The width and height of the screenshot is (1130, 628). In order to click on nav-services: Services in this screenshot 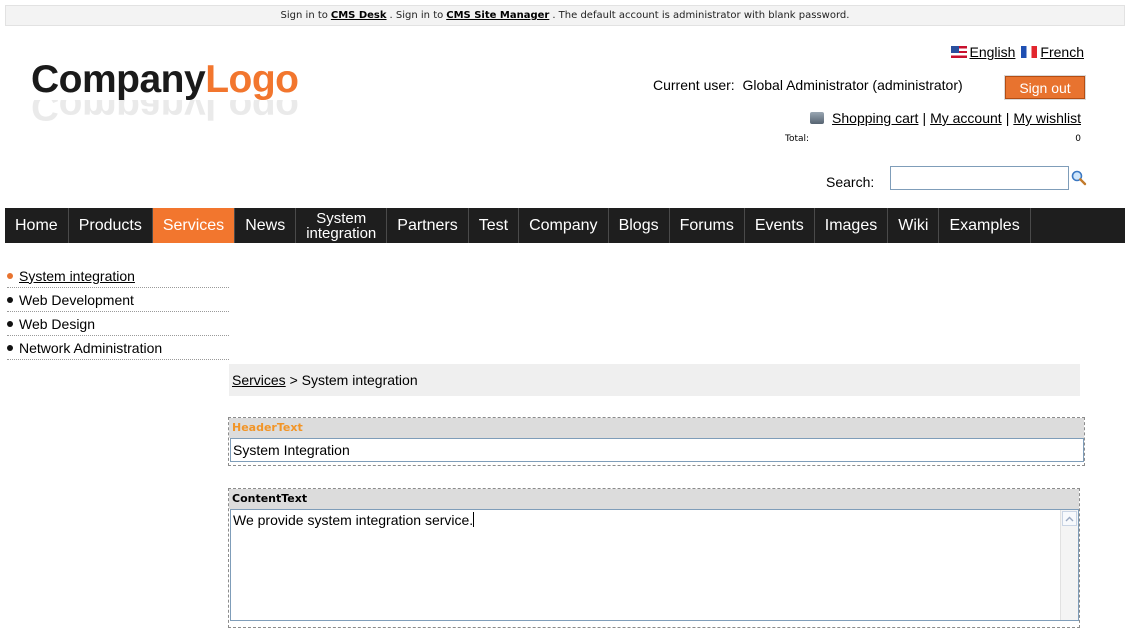, I will do `click(194, 225)`.